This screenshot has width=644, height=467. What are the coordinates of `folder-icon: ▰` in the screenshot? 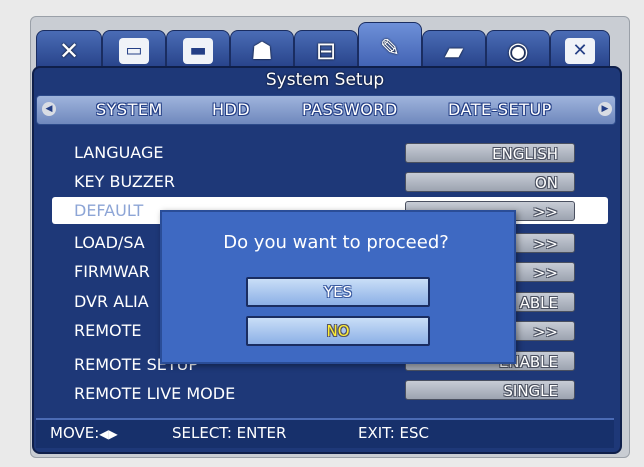 It's located at (454, 51).